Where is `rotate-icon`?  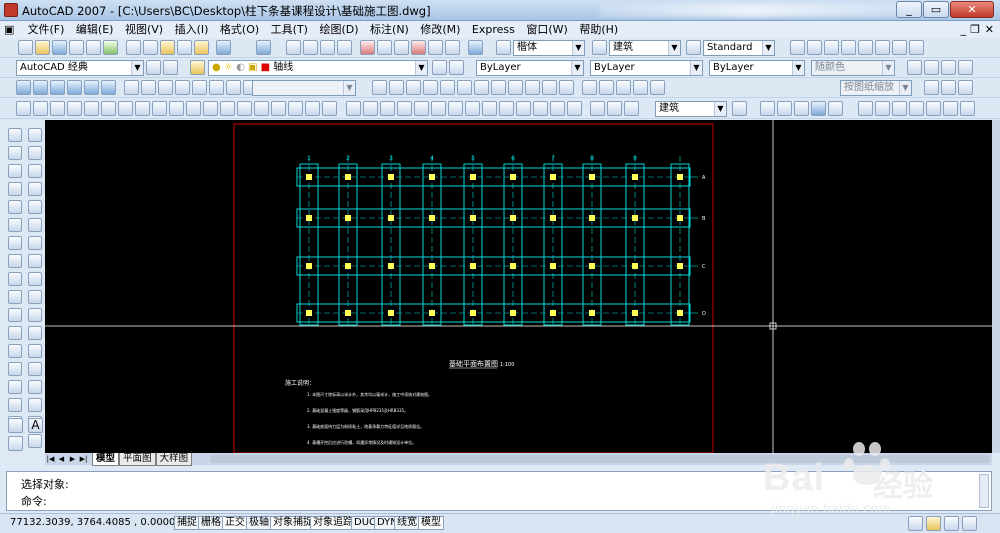 rotate-icon is located at coordinates (15, 261).